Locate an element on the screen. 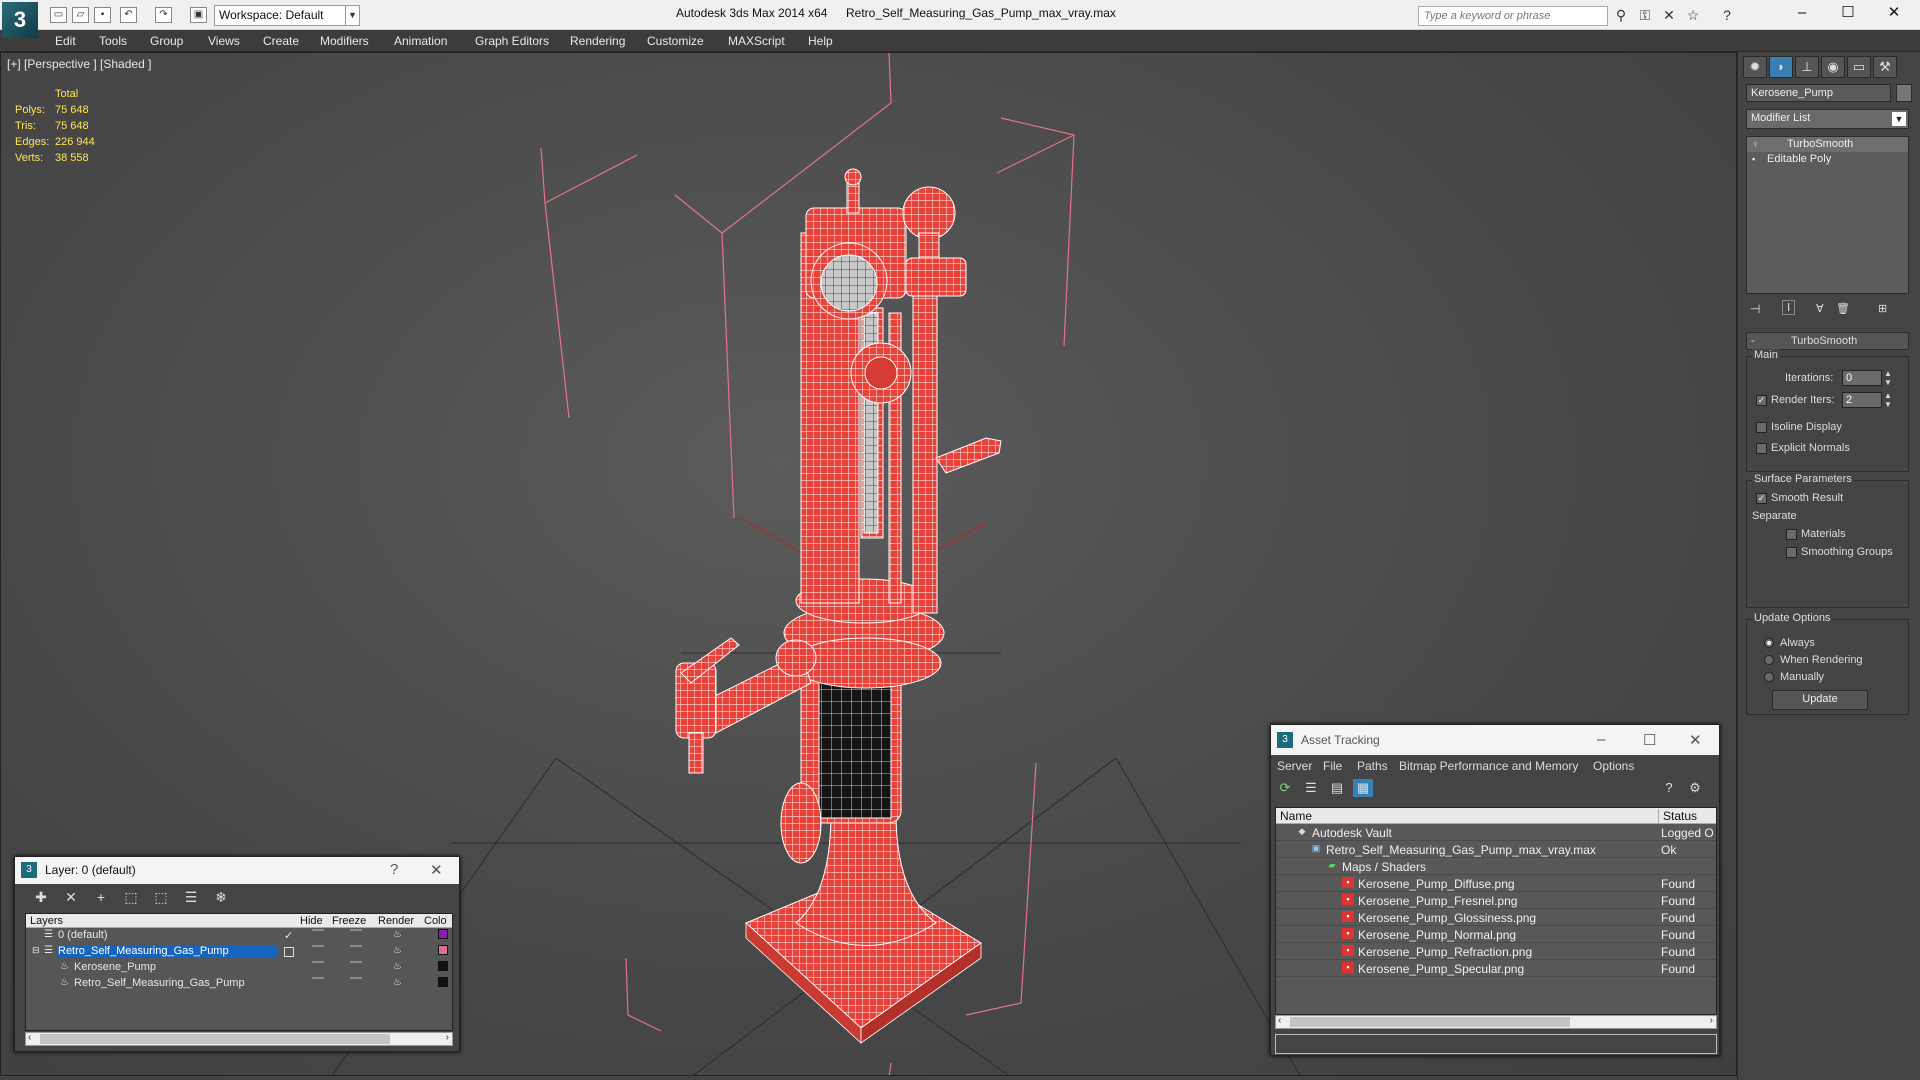 The width and height of the screenshot is (1920, 1080). refresh-icon: ⟳ is located at coordinates (1285, 788).